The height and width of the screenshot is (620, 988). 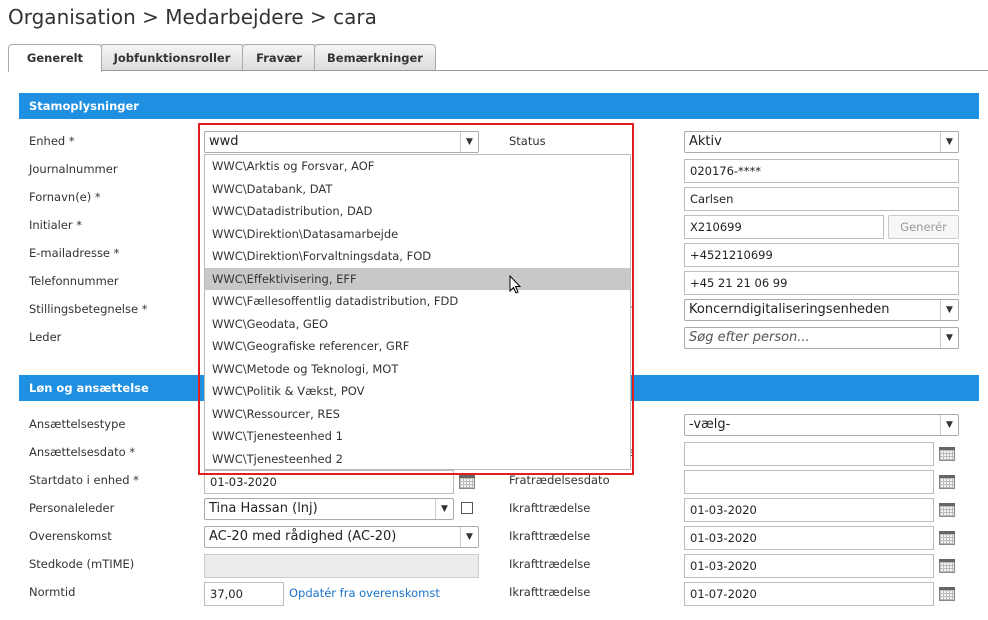 I want to click on breadcrumb: Organisation > Medarbejdere > cara, so click(x=192, y=17).